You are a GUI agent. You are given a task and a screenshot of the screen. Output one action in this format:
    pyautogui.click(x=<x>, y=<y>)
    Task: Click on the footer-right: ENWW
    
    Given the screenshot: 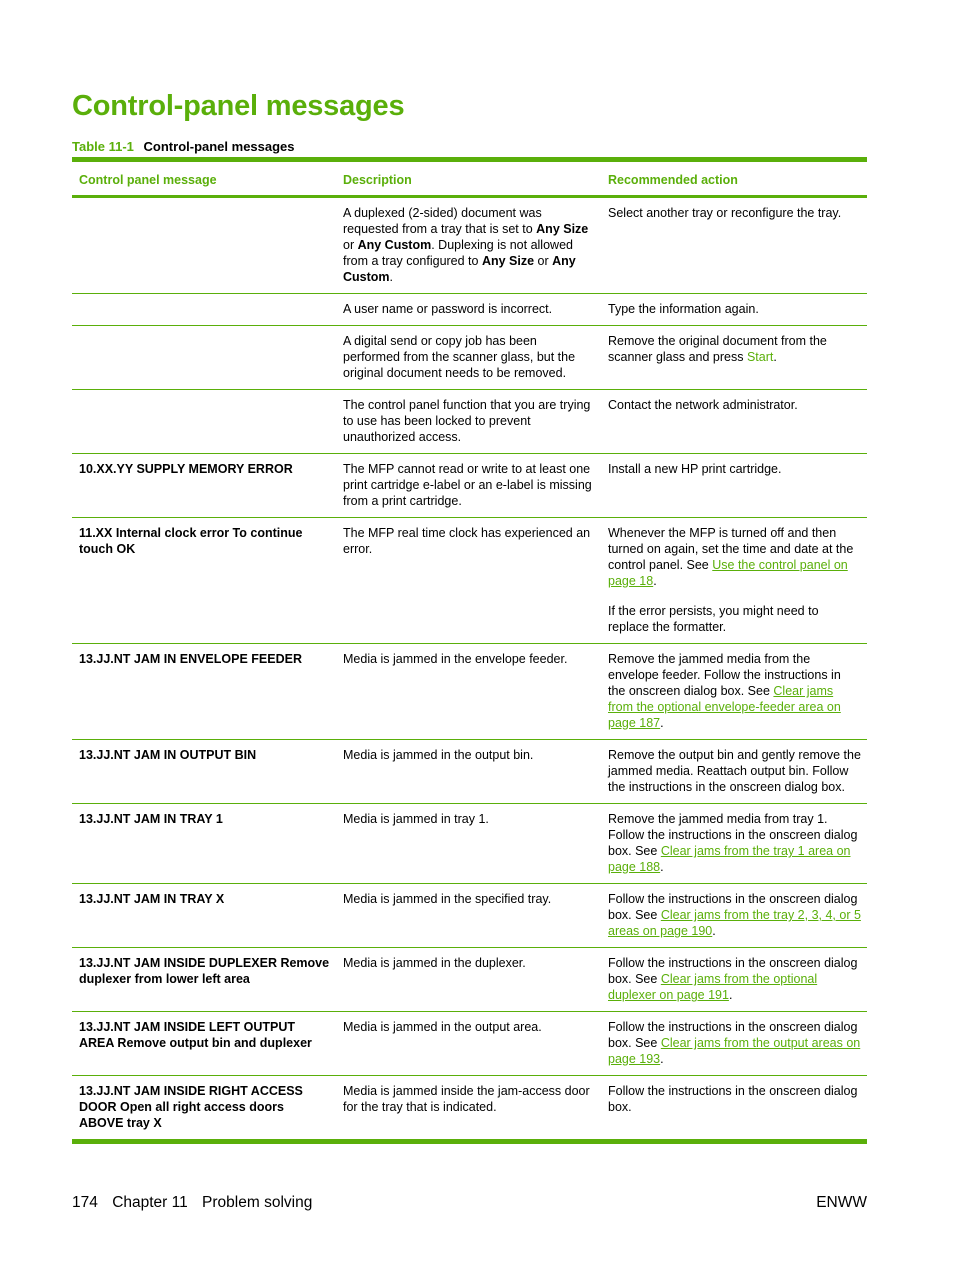 What is the action you would take?
    pyautogui.click(x=841, y=1202)
    